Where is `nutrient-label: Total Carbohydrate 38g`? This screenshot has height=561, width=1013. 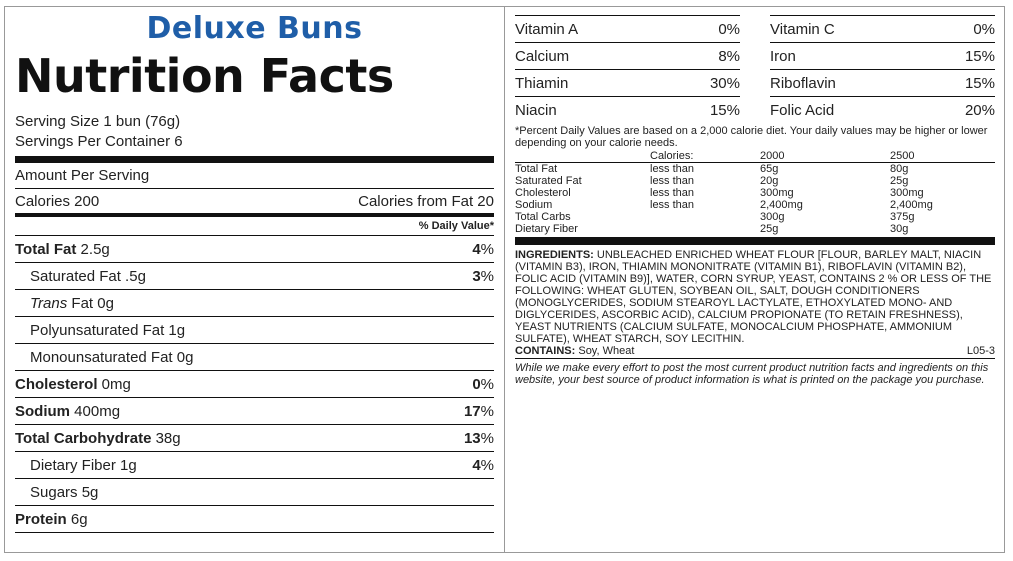 nutrient-label: Total Carbohydrate 38g is located at coordinates (98, 438).